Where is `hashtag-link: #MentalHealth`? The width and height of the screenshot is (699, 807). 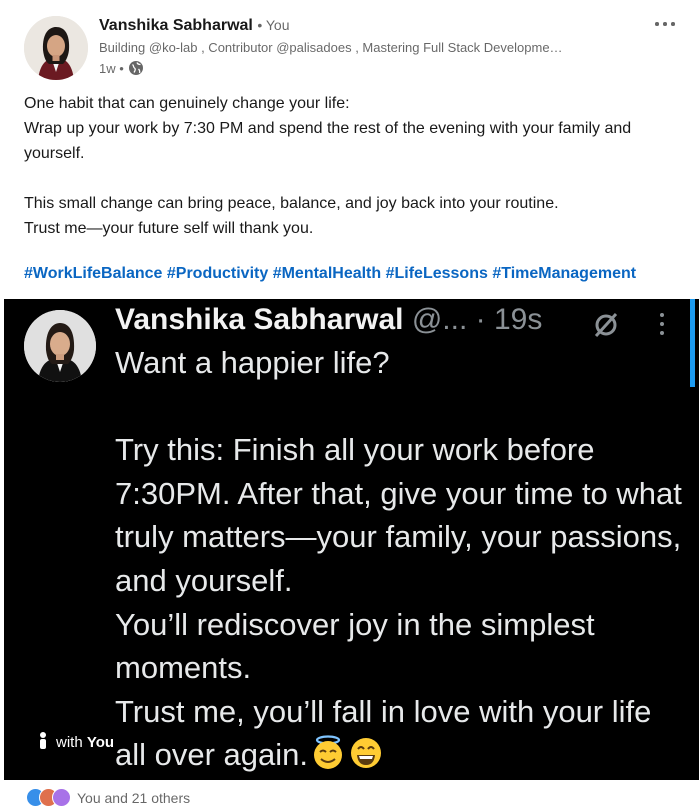
hashtag-link: #MentalHealth is located at coordinates (327, 273).